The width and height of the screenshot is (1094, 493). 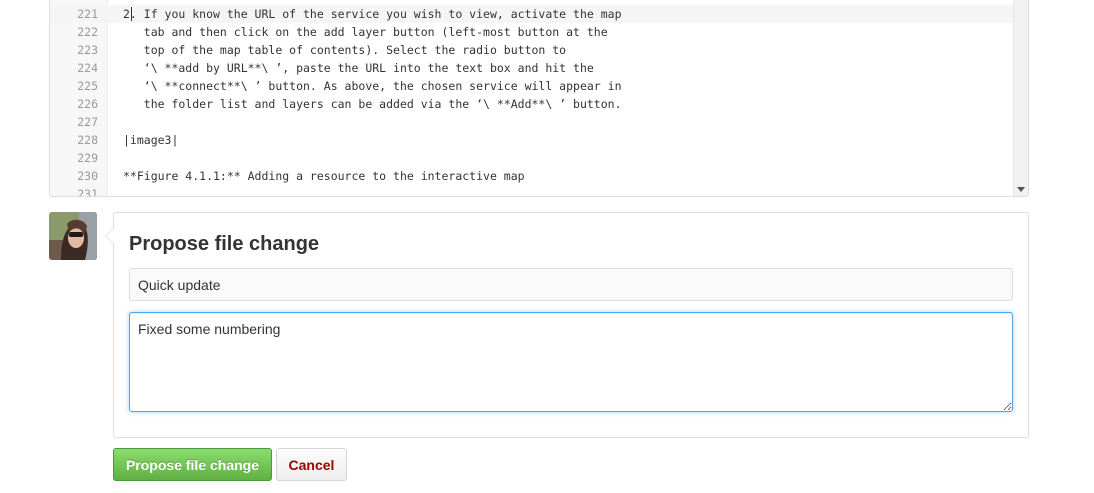 What do you see at coordinates (87, 140) in the screenshot?
I see `line-number: 228` at bounding box center [87, 140].